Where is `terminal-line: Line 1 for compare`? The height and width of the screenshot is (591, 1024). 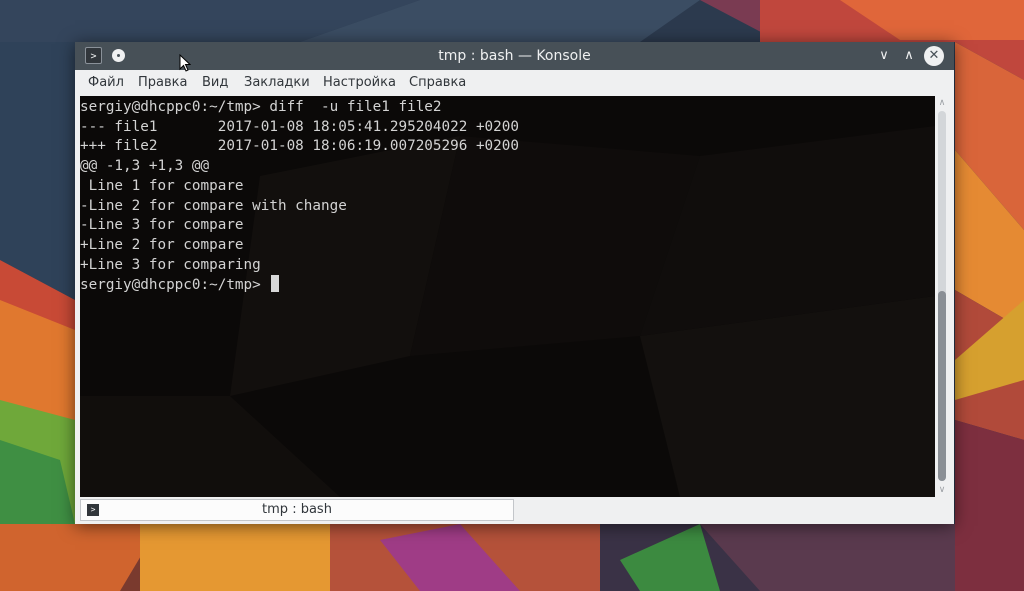 terminal-line: Line 1 for compare is located at coordinates (162, 185).